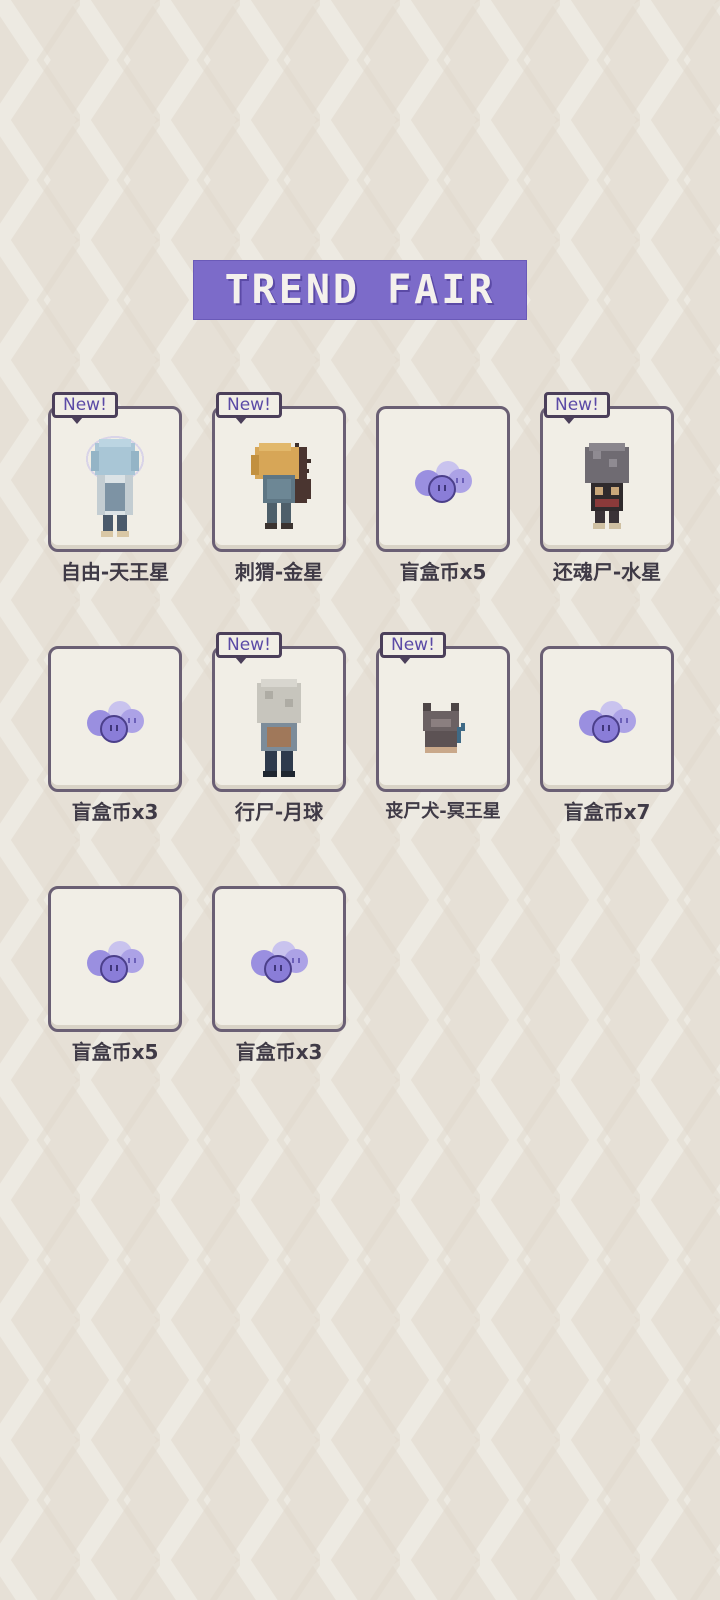 The height and width of the screenshot is (1600, 720). Describe the element at coordinates (279, 728) in the screenshot. I see `character-moon-icon` at that location.